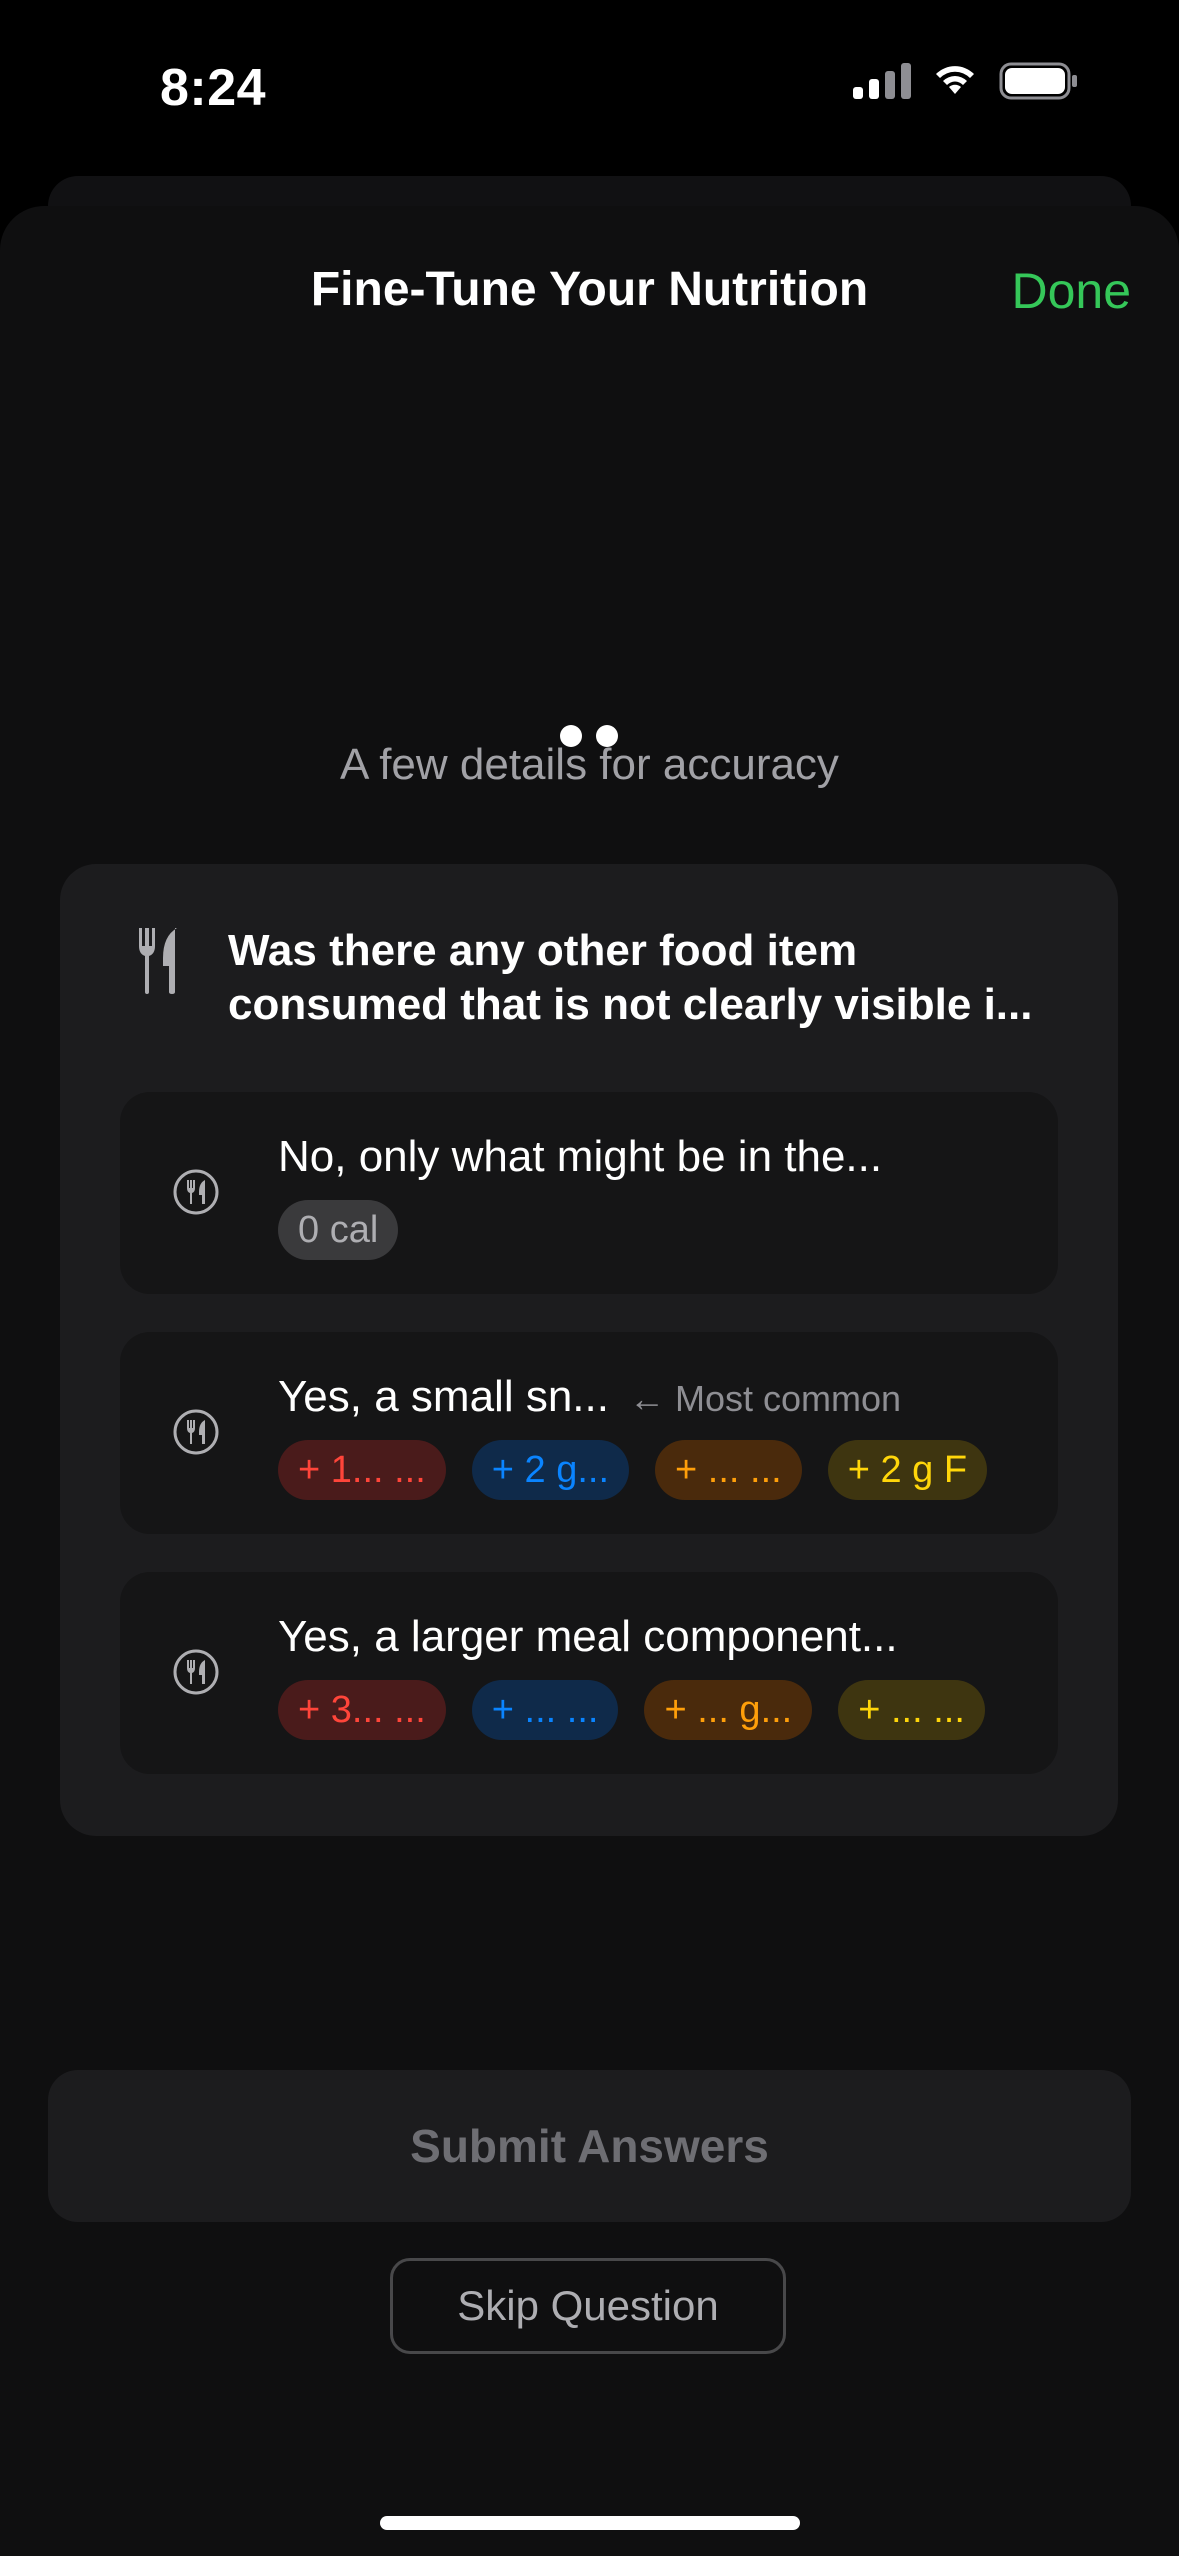  What do you see at coordinates (633, 1470) in the screenshot?
I see `nutrition-pills: + 1... ... + 2 g... + ... ... + 2 g F` at bounding box center [633, 1470].